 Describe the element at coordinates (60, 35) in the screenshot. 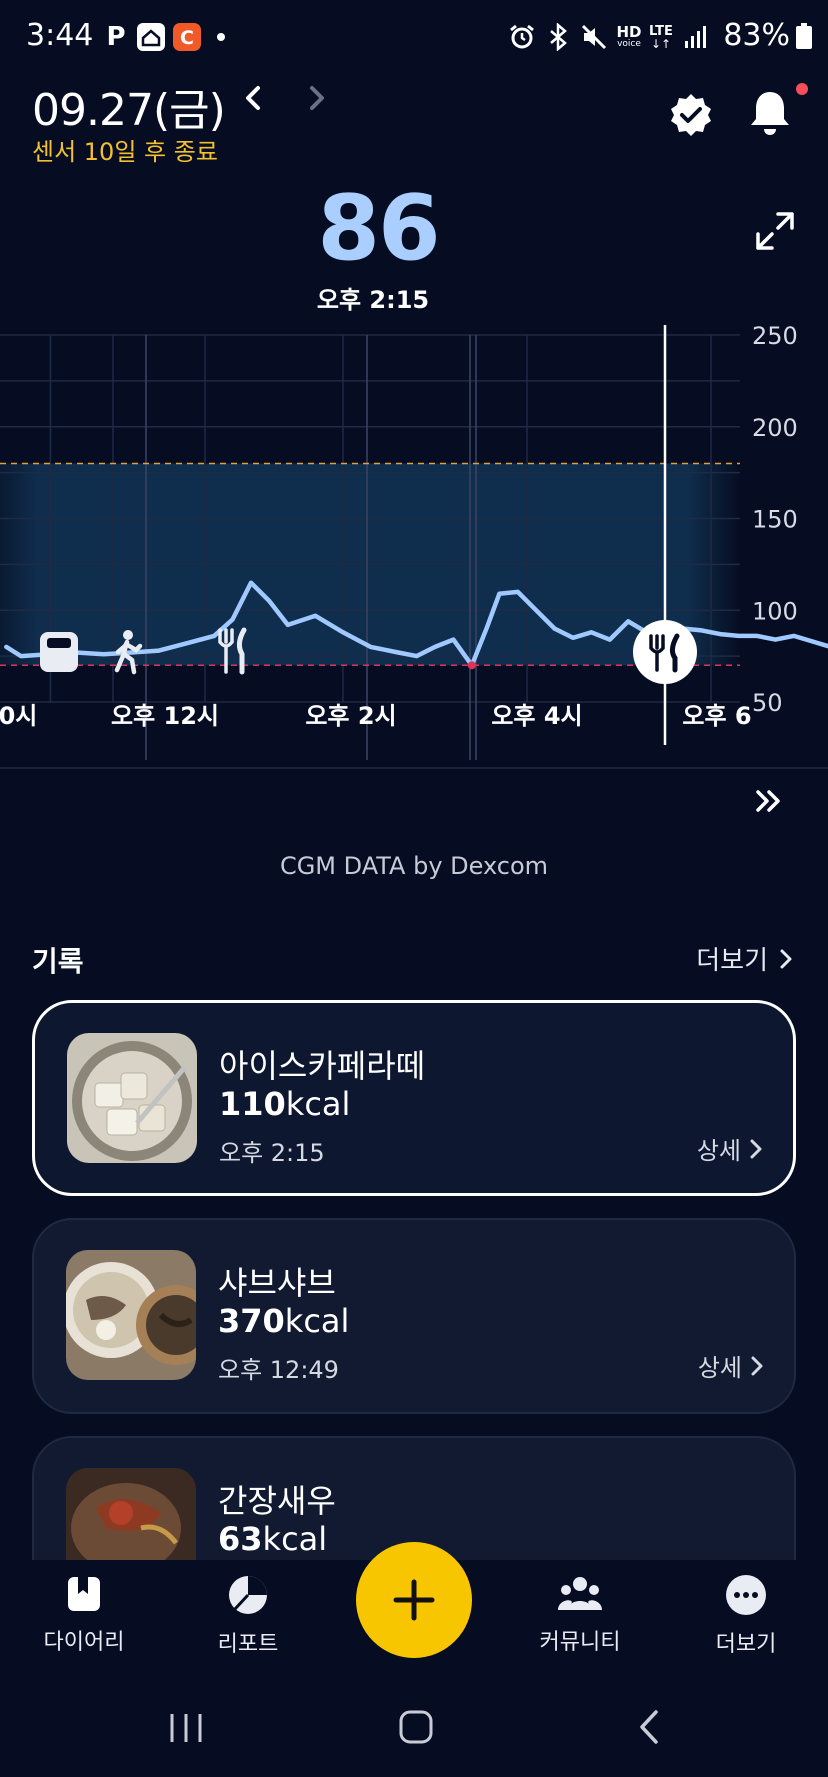

I see `status-time: 3:44` at that location.